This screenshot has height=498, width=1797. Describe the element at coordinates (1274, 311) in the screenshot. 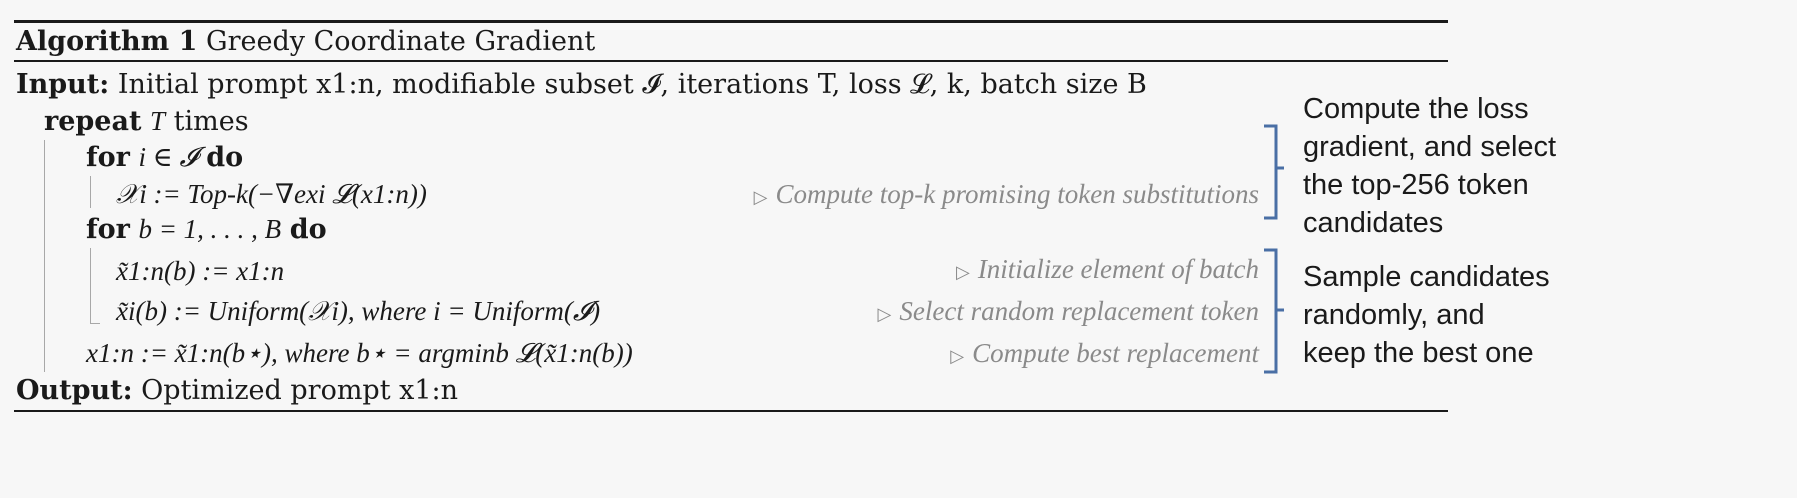

I see `brace-2-icon` at that location.